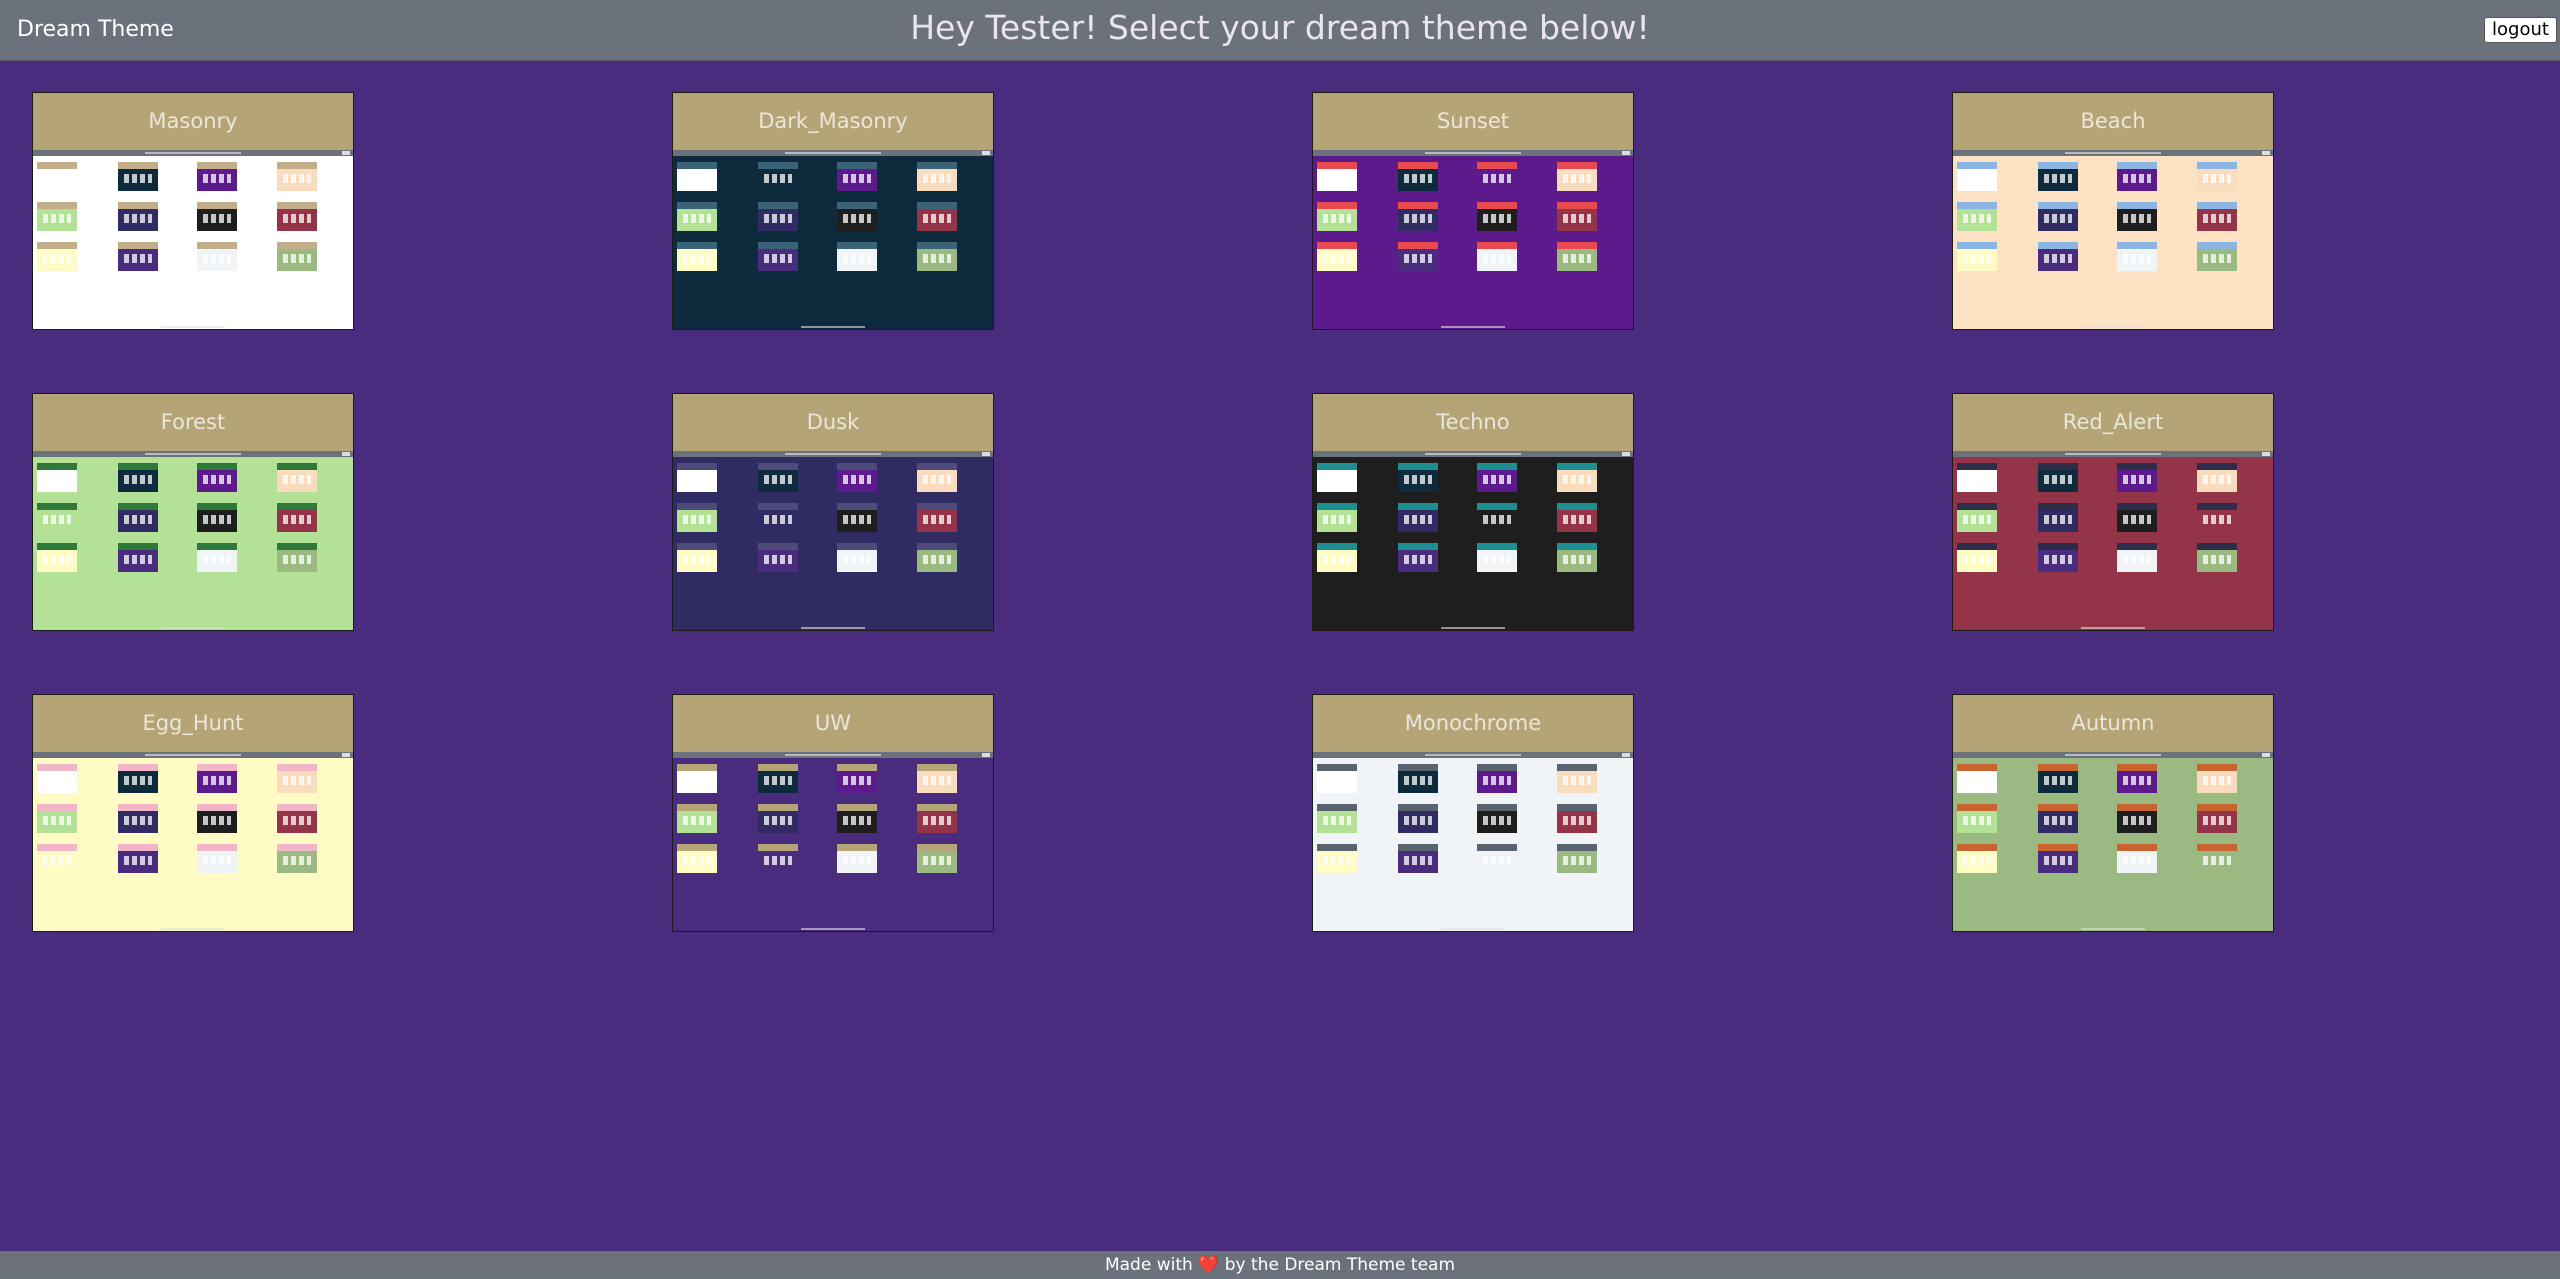 The height and width of the screenshot is (1279, 2560). I want to click on theme-card: Dusk, so click(833, 512).